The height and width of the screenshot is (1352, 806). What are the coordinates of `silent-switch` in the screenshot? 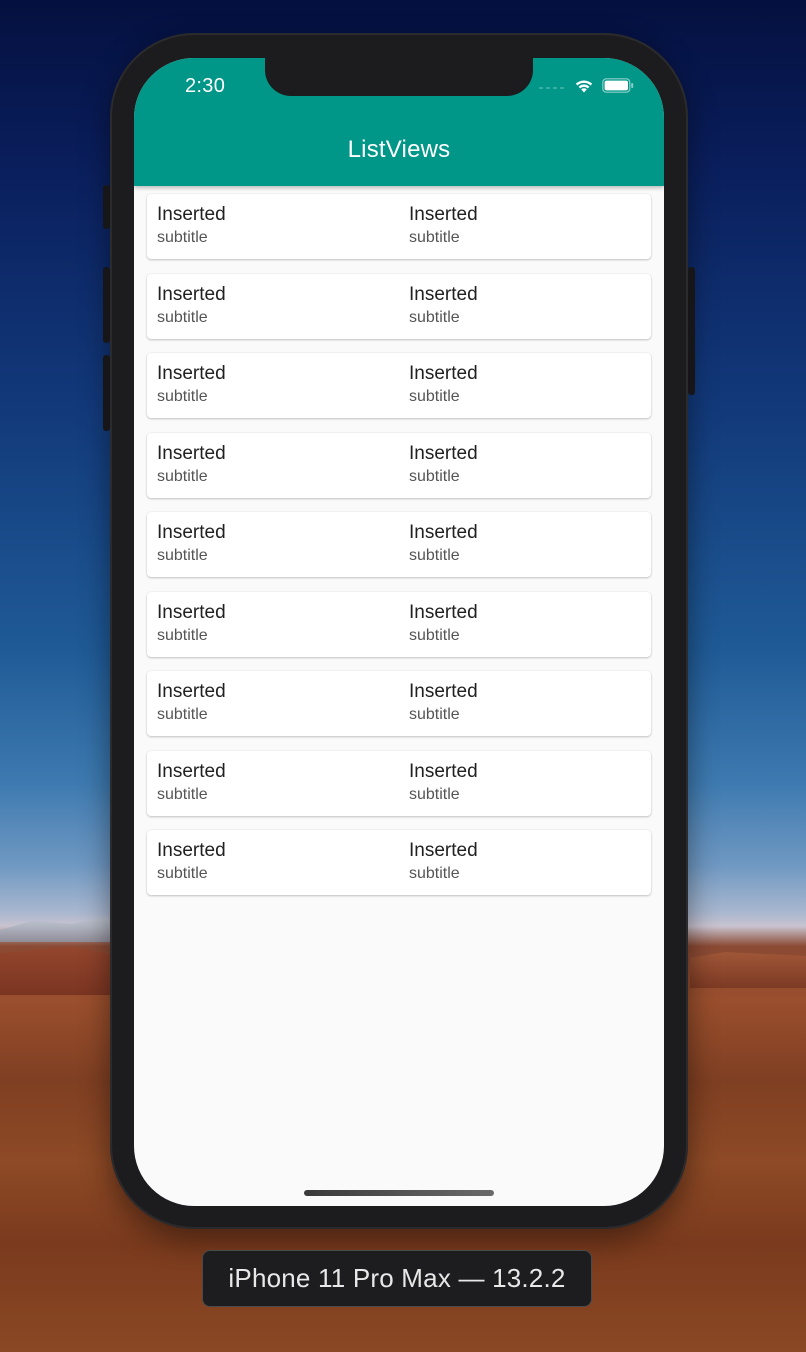 It's located at (106, 207).